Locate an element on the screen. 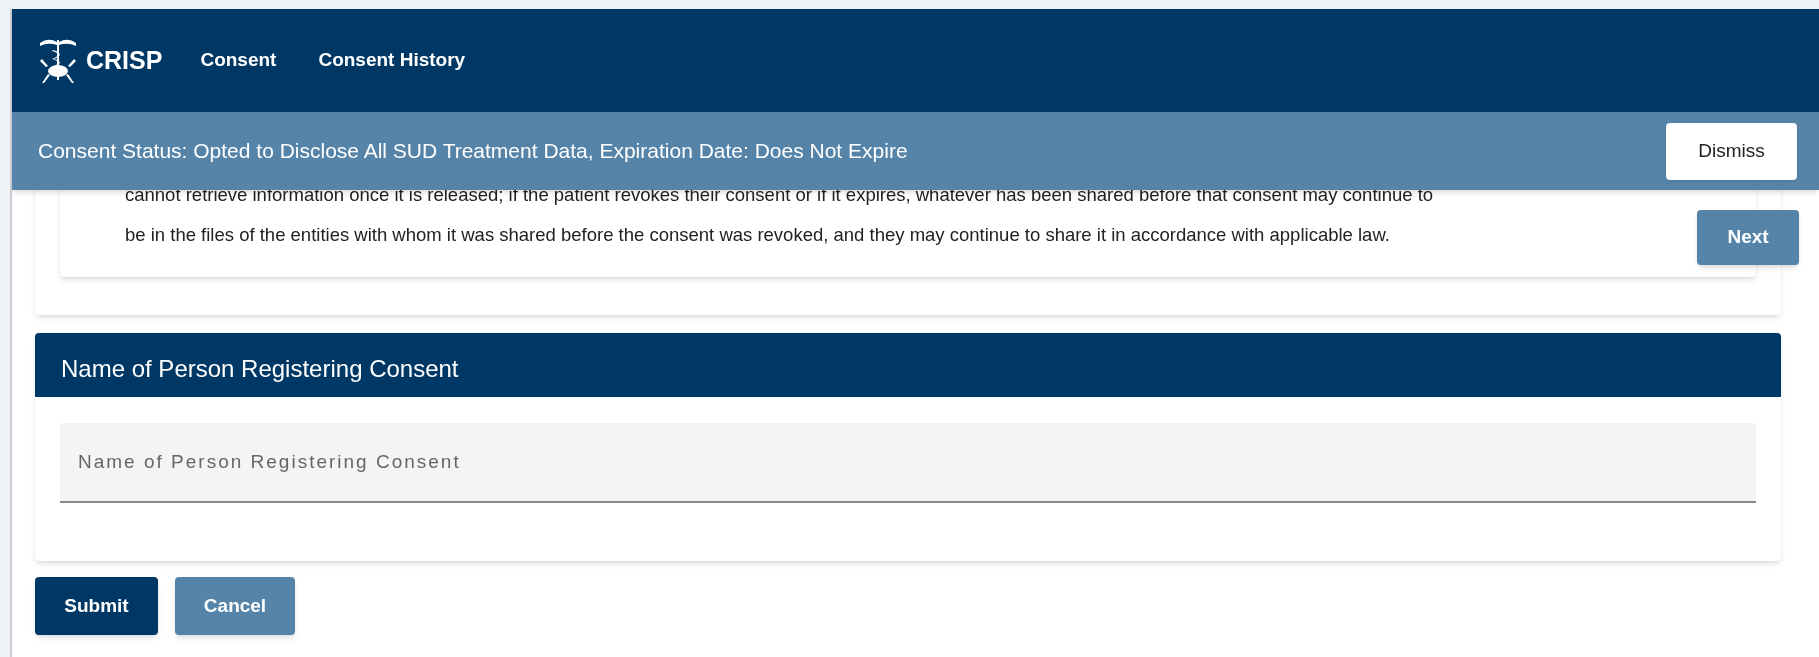 Image resolution: width=1819 pixels, height=657 pixels. brand-name: CRISP is located at coordinates (124, 60).